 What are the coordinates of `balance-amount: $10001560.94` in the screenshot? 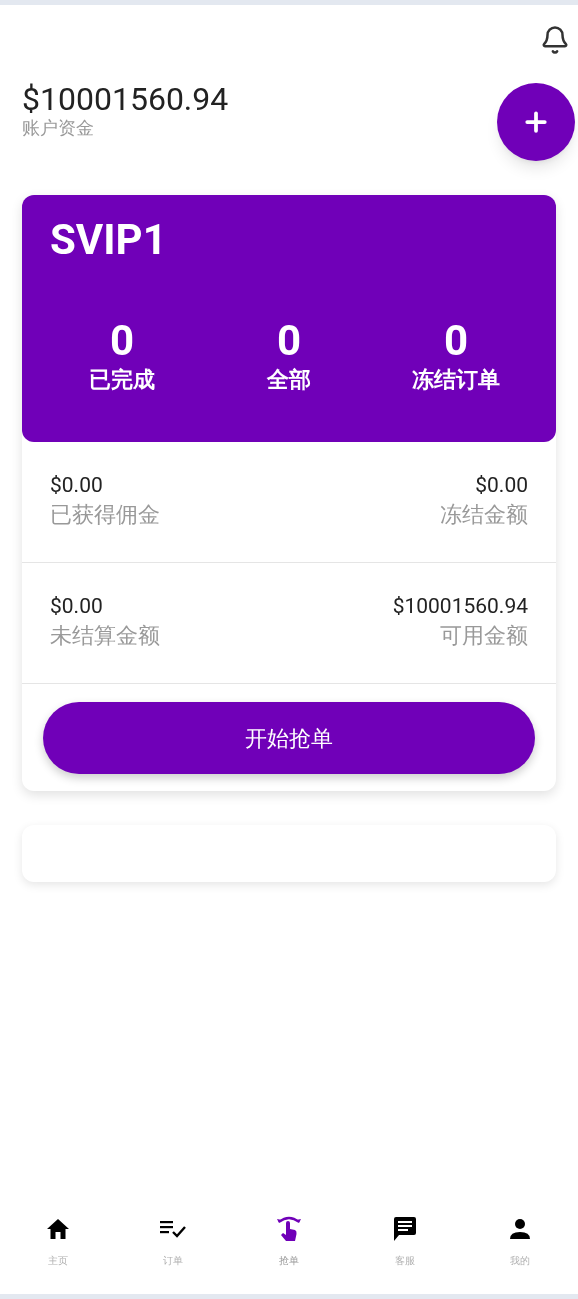 It's located at (125, 99).